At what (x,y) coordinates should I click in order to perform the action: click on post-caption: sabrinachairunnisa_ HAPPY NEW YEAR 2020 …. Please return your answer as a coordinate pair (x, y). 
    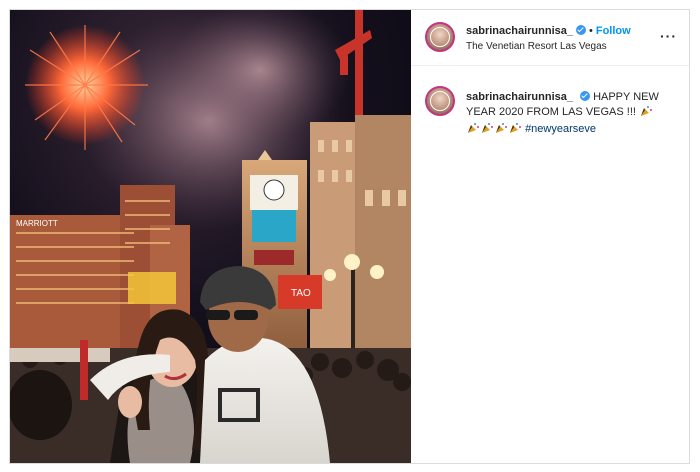
    Looking at the image, I should click on (568, 114).